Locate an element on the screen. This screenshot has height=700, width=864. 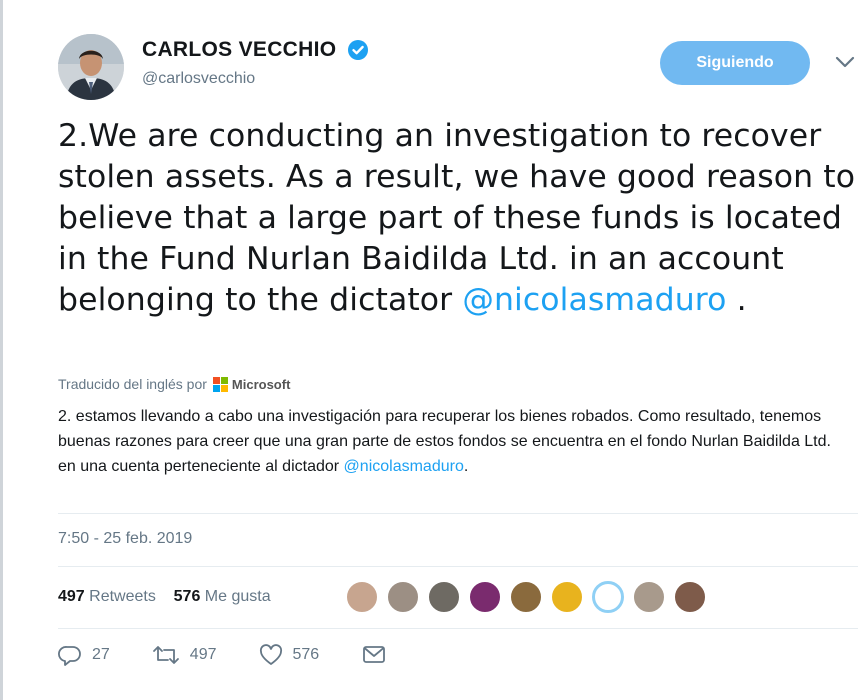
mention-link: @nicolasmaduro is located at coordinates (594, 300).